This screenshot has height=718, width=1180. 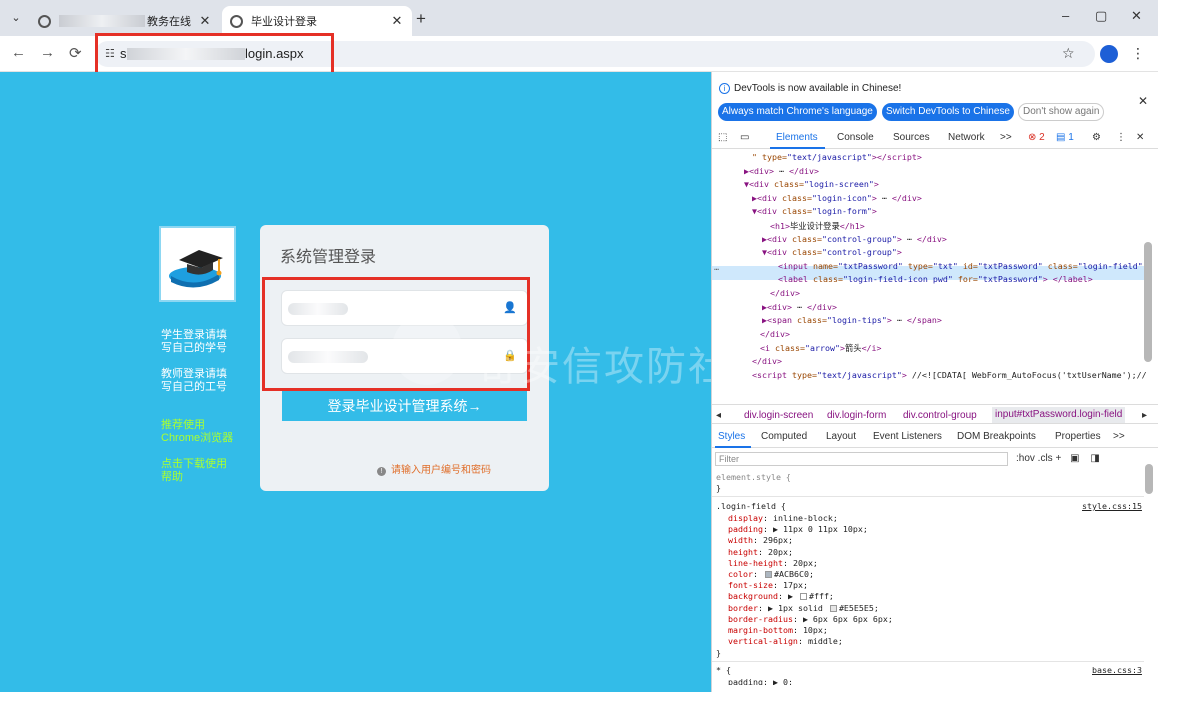 What do you see at coordinates (773, 563) in the screenshot?
I see `css-property-line: line-height: 20px;` at bounding box center [773, 563].